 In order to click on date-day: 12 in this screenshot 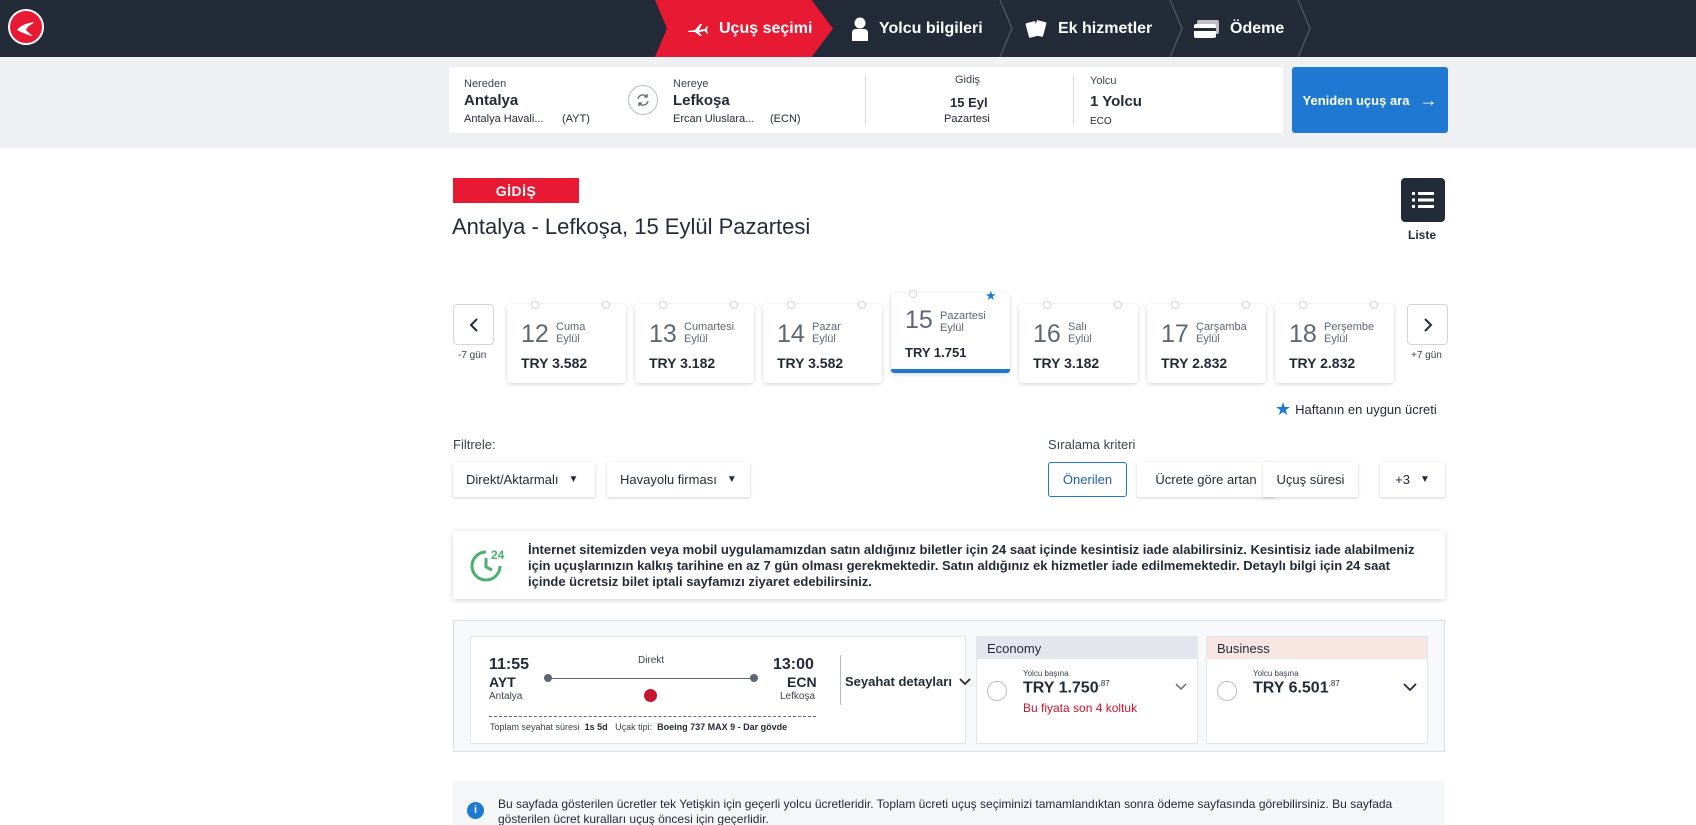, I will do `click(535, 334)`.